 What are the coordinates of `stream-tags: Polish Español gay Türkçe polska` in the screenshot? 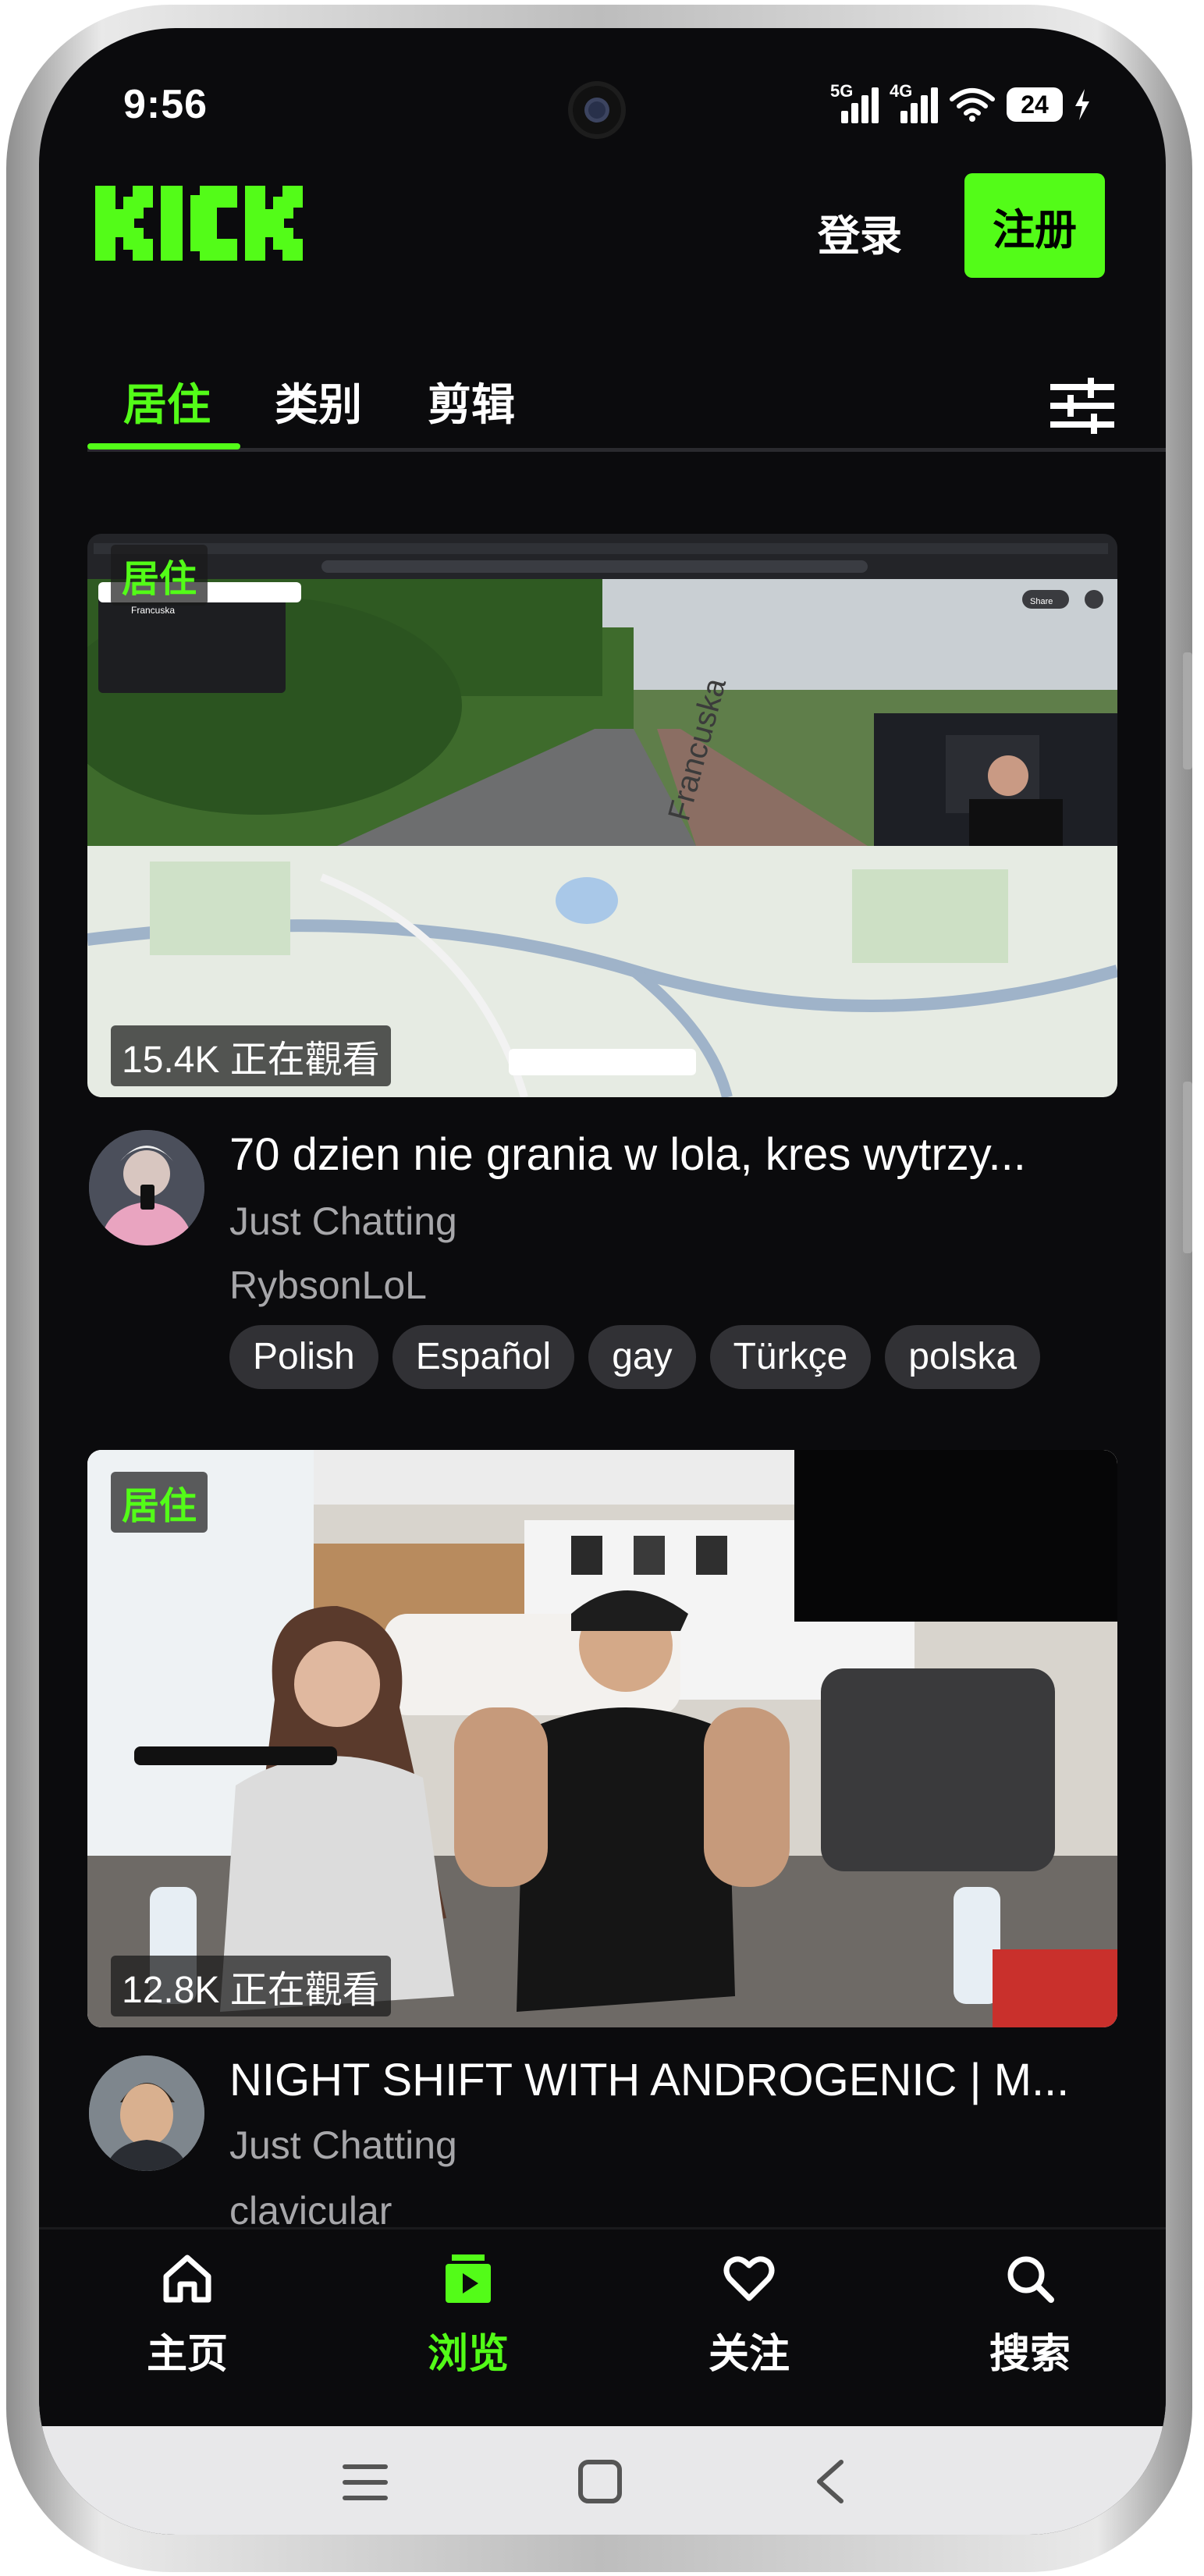 It's located at (674, 1357).